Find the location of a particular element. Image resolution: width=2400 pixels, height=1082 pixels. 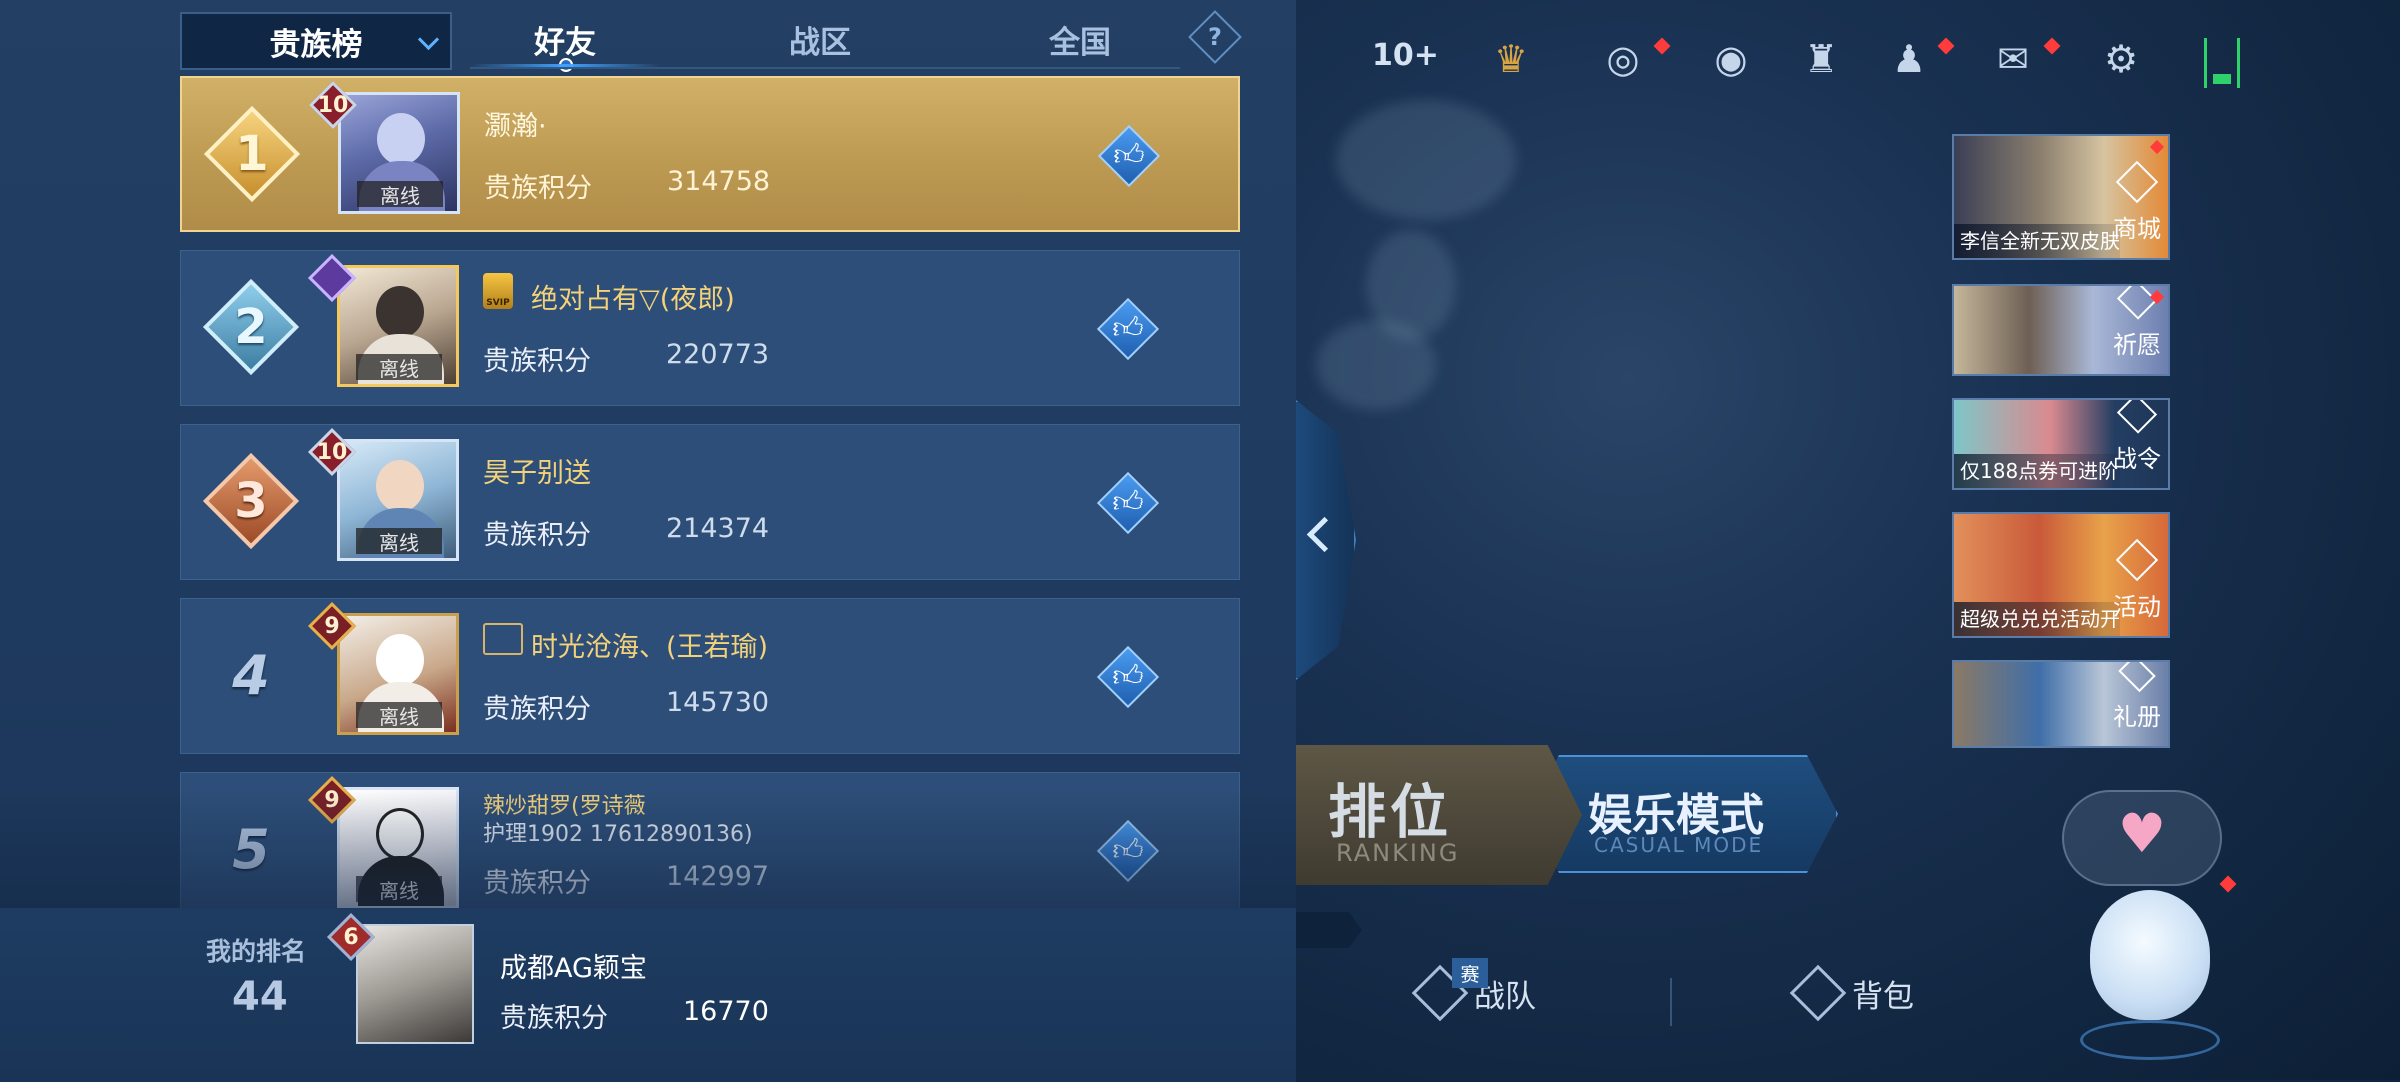

player-name: 灏瀚· is located at coordinates (515, 126).